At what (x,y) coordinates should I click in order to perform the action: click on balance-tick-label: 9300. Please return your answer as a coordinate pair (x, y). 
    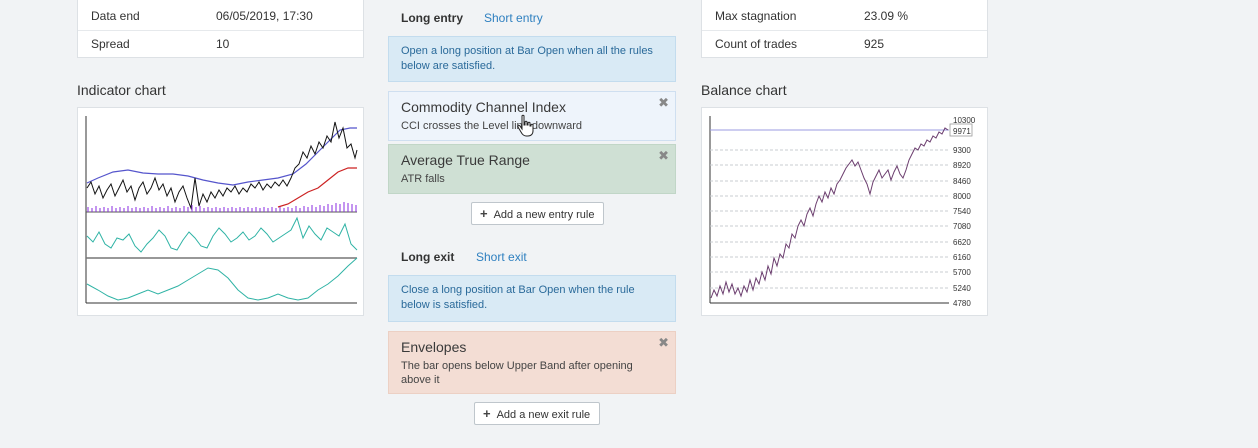
    Looking at the image, I should click on (962, 150).